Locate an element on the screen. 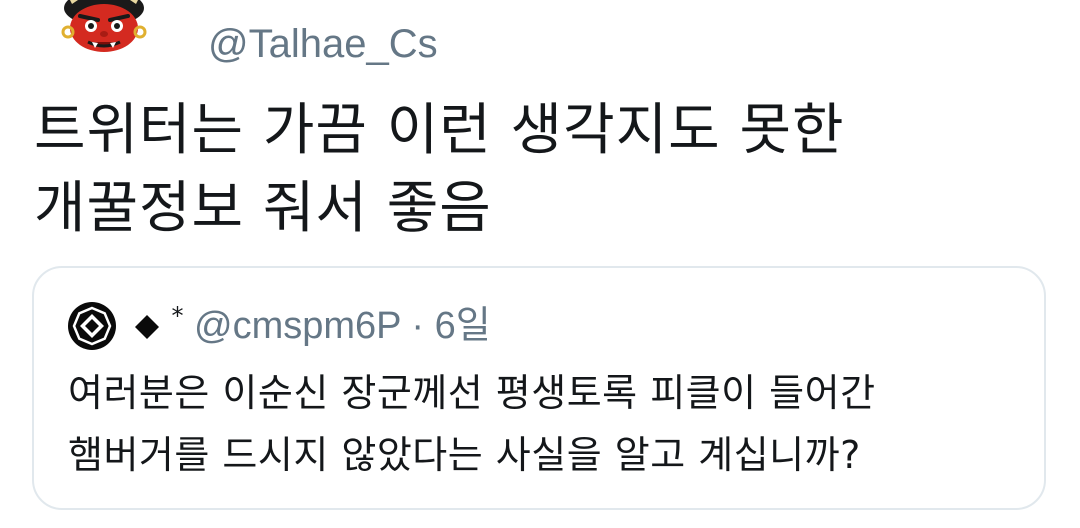 Image resolution: width=1080 pixels, height=528 pixels. tweet-text-line: 개꿀정보 줘서 좋음 is located at coordinates (263, 208).